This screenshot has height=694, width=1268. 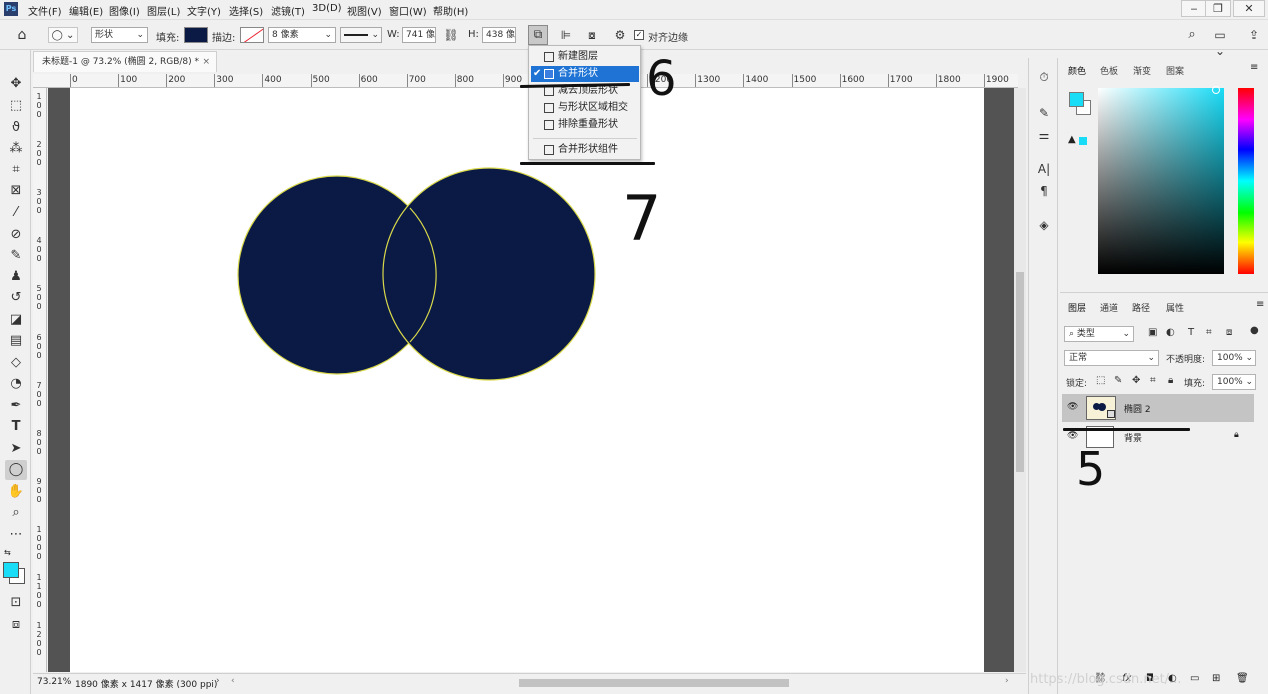 I want to click on swap-colors-icon: ⇆, so click(x=7, y=552).